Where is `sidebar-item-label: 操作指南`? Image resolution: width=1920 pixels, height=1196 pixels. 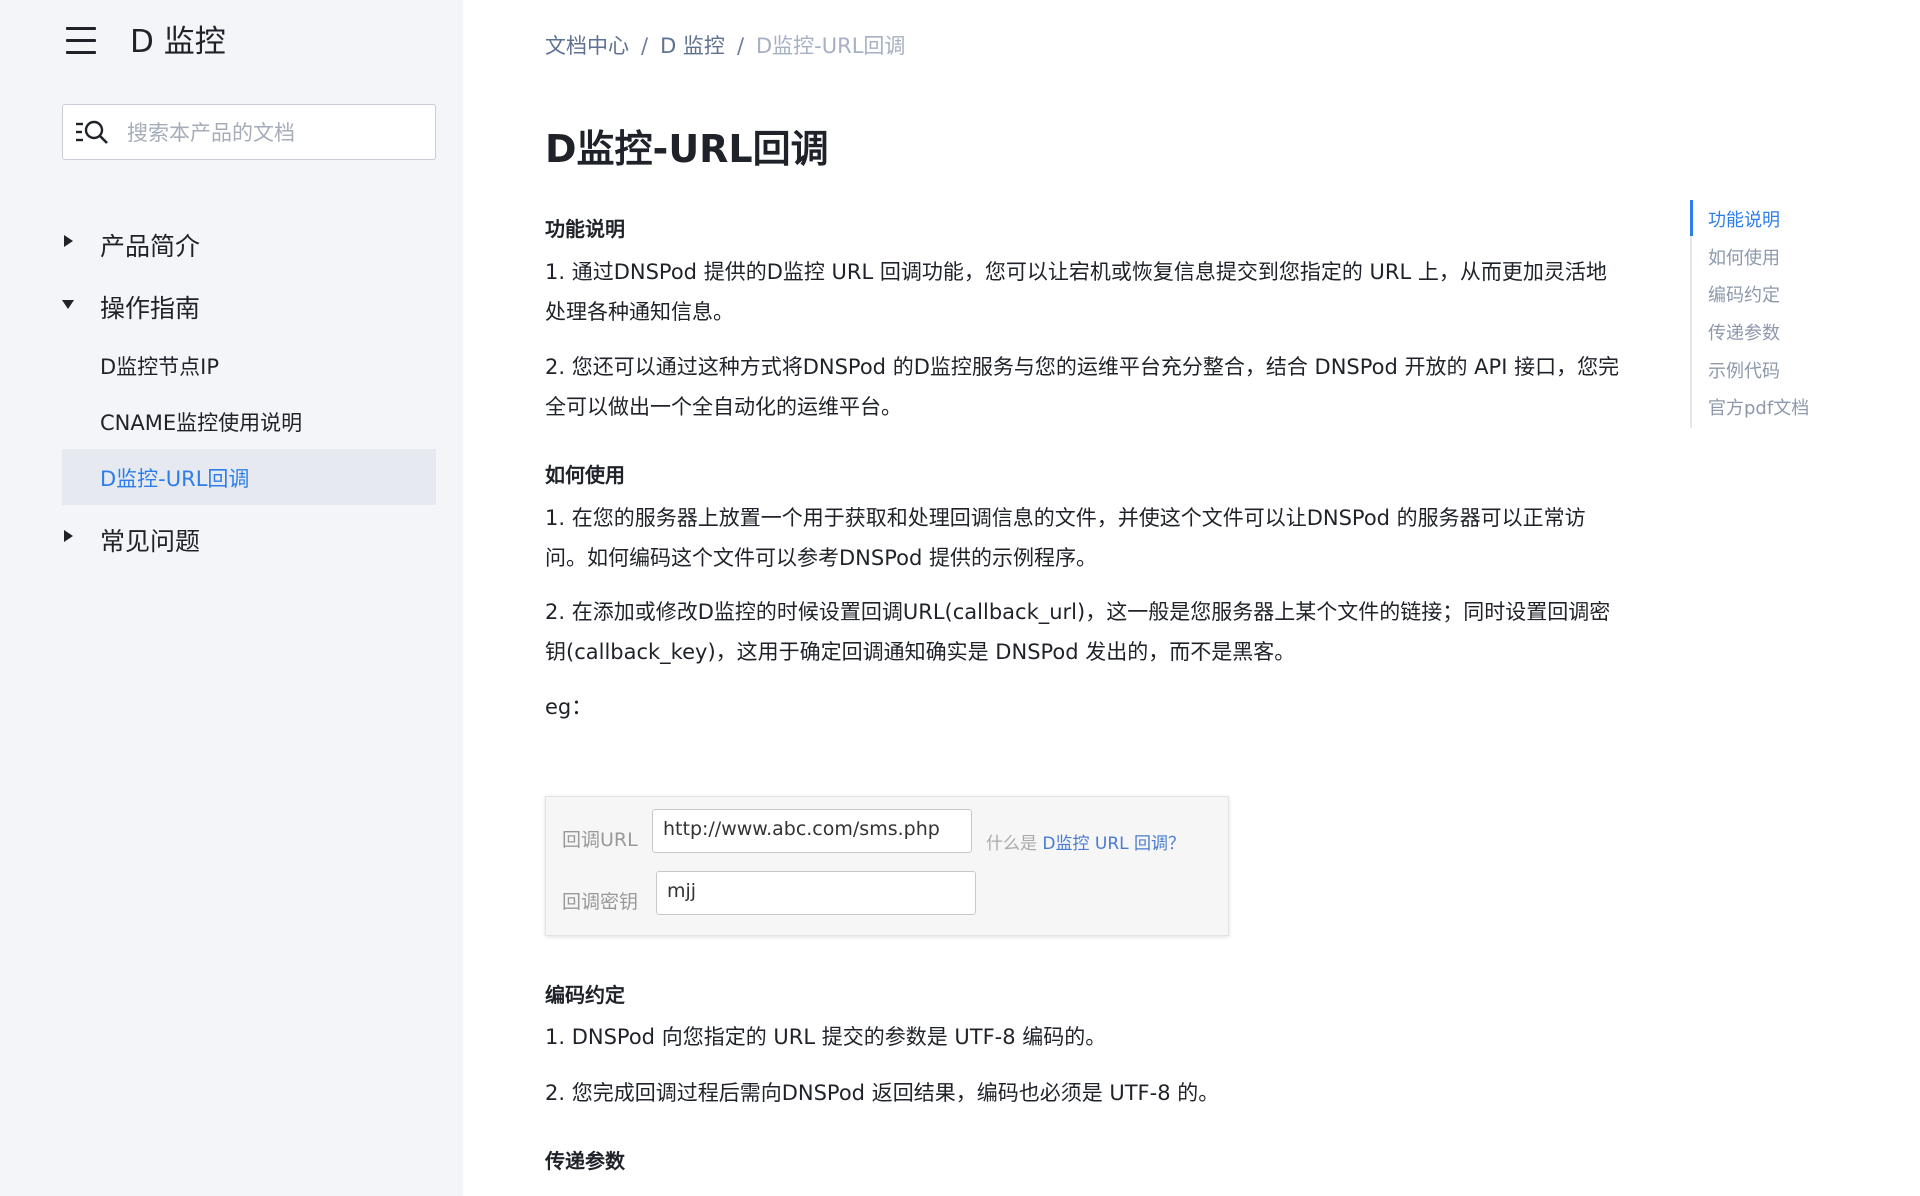 sidebar-item-label: 操作指南 is located at coordinates (150, 308).